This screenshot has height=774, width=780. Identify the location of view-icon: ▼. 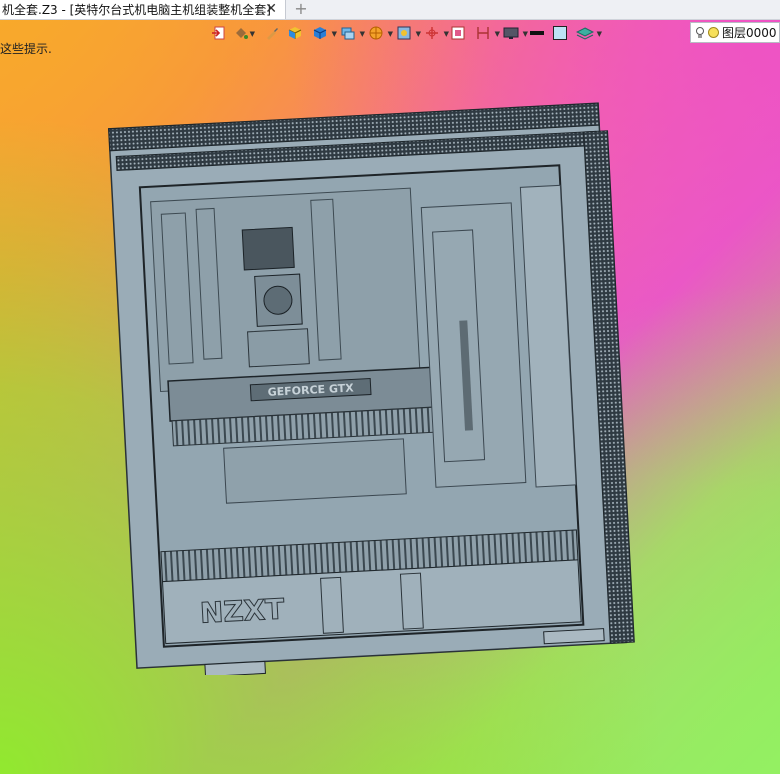
(406, 33).